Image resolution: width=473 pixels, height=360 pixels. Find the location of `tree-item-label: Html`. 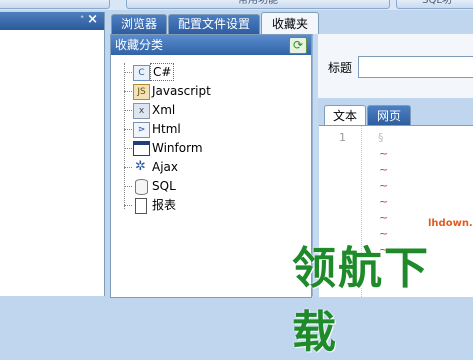

tree-item-label: Html is located at coordinates (166, 129).